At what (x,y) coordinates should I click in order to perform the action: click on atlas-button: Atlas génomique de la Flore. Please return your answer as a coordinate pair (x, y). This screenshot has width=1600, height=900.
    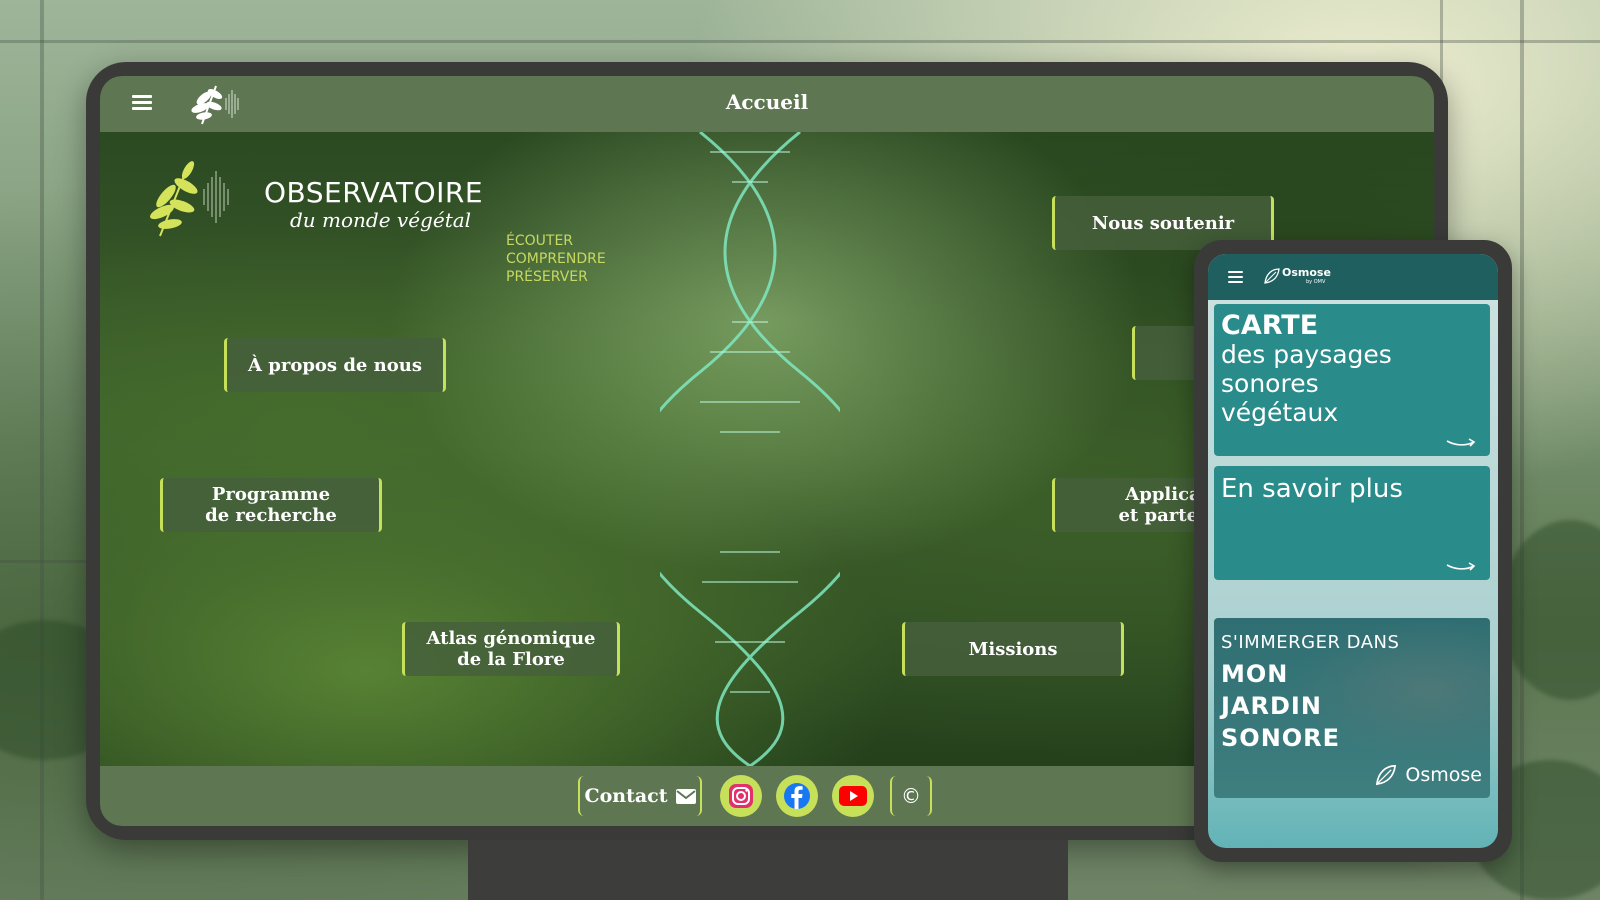
    Looking at the image, I should click on (511, 649).